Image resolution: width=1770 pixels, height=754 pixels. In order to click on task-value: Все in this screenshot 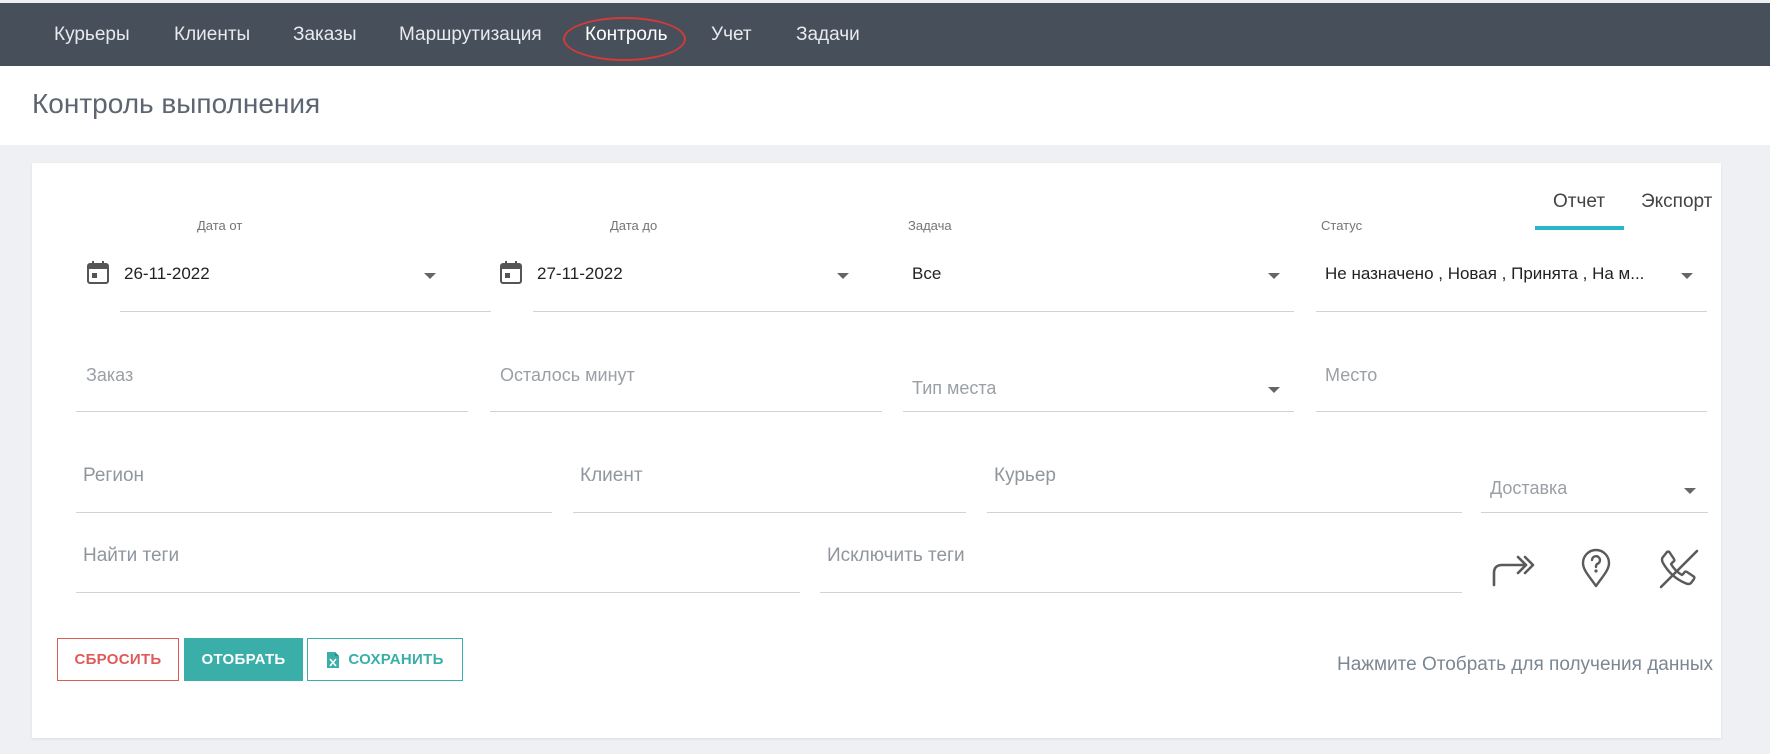, I will do `click(927, 273)`.